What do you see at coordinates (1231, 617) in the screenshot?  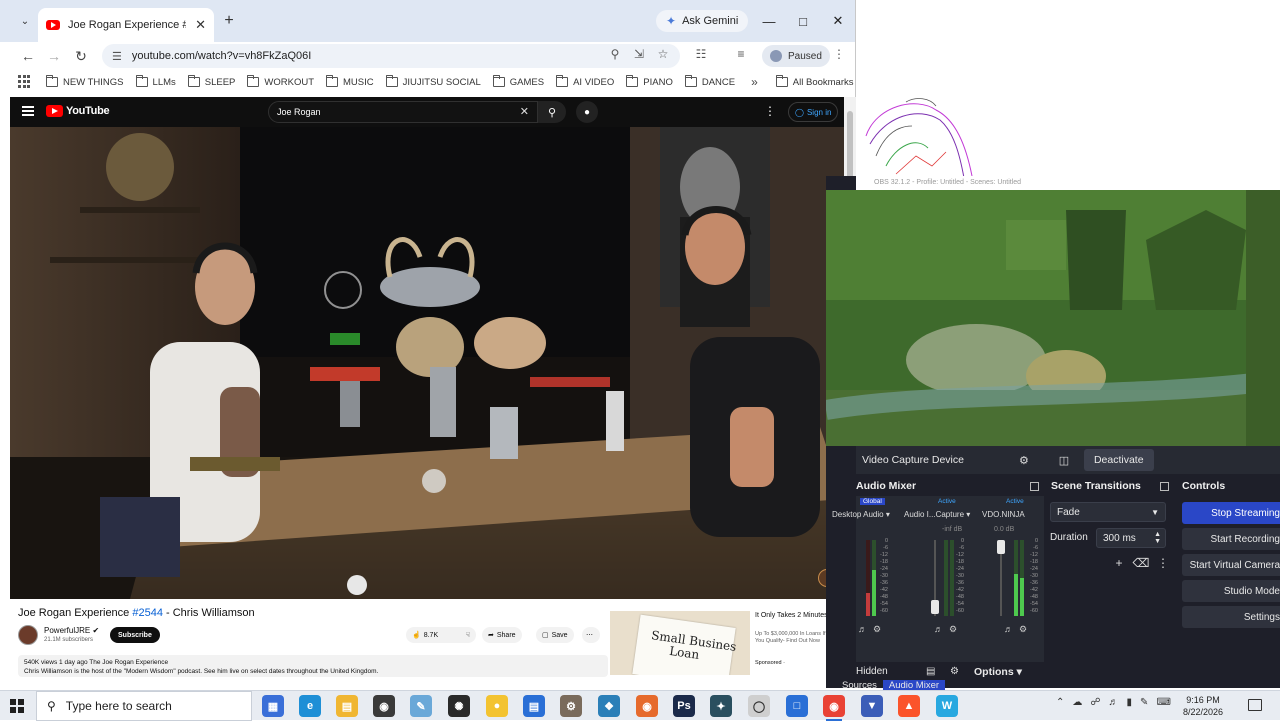 I see `settings-button: Settings` at bounding box center [1231, 617].